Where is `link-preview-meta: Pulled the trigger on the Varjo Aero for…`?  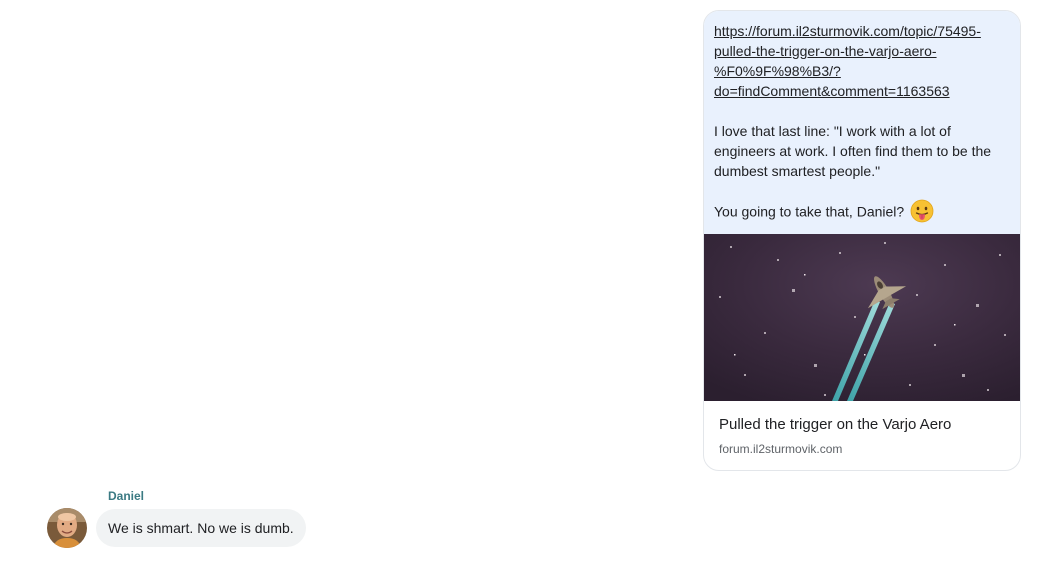 link-preview-meta: Pulled the trigger on the Varjo Aero for… is located at coordinates (862, 429).